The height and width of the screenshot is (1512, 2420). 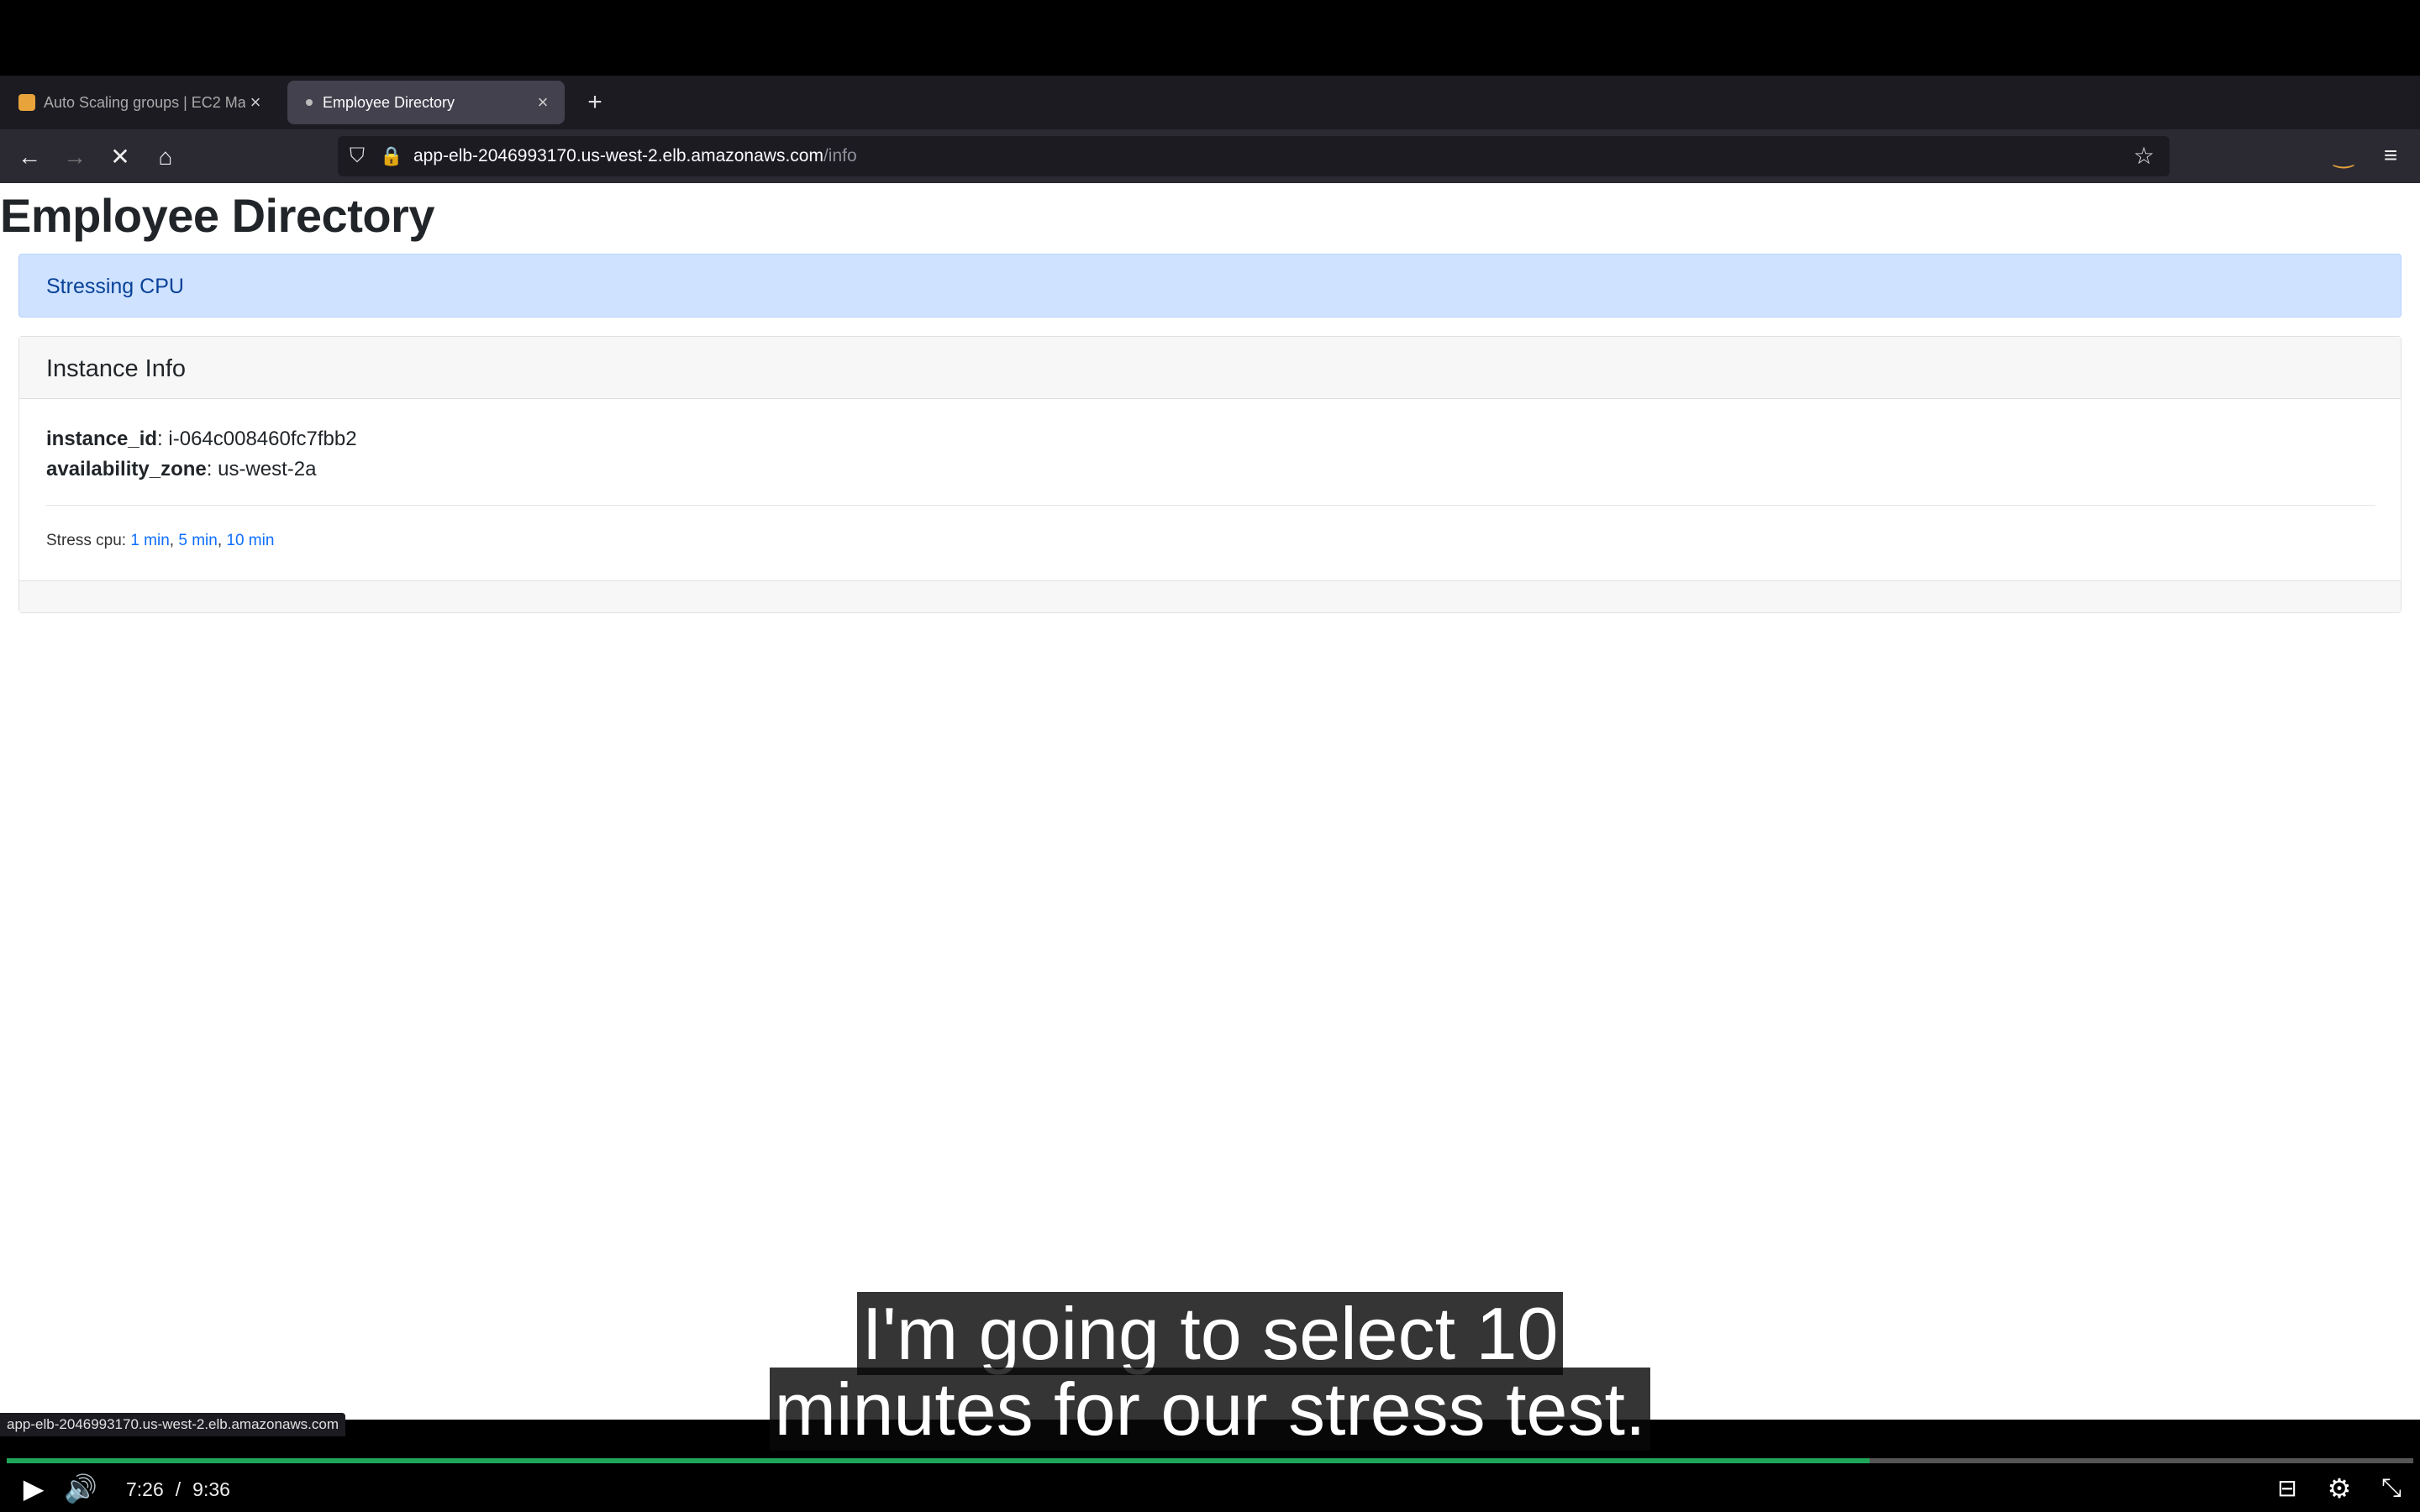 I want to click on tab-label: Auto Scaling groups | EC2 Mana, so click(x=144, y=102).